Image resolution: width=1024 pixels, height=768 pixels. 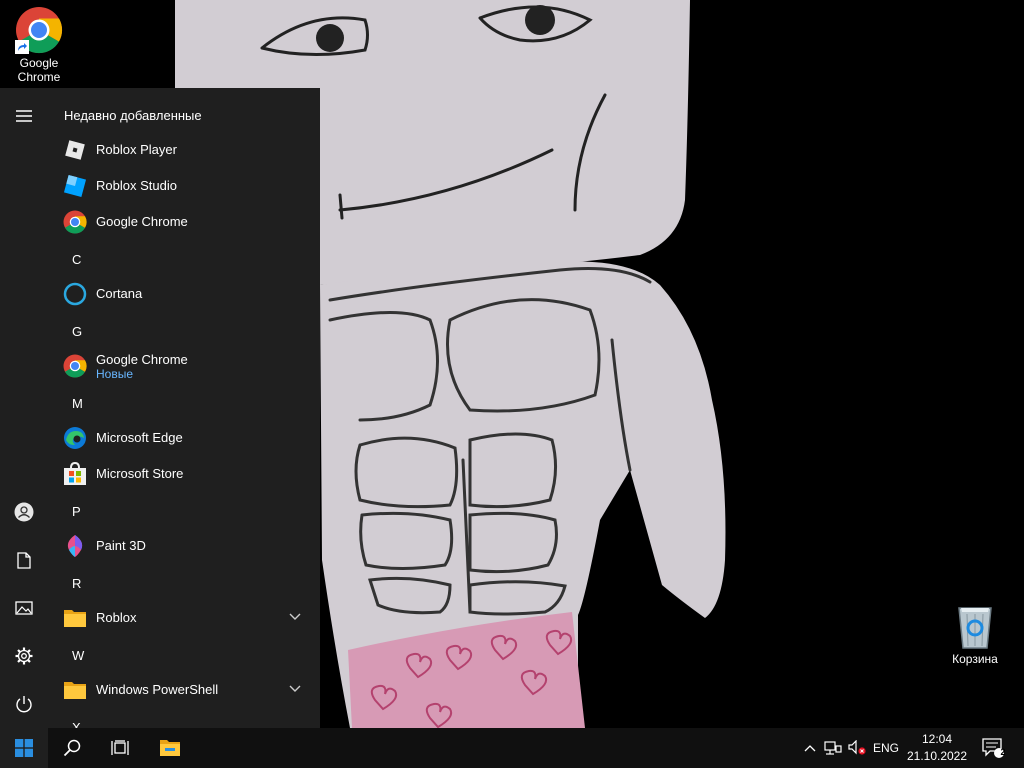 I want to click on app-cortana: Cortana, so click(x=184, y=294).